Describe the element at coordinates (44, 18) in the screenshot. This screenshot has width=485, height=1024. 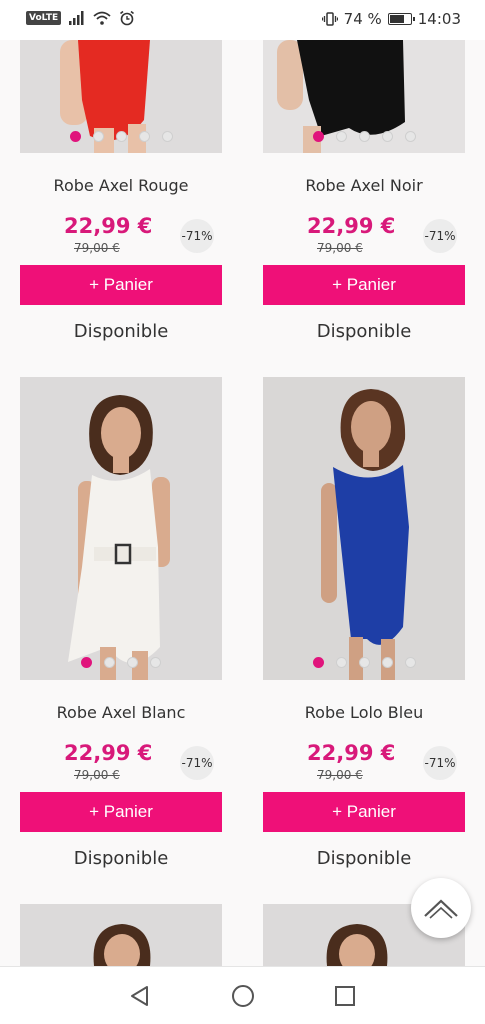
I see `volte-icon: VoLTE` at that location.